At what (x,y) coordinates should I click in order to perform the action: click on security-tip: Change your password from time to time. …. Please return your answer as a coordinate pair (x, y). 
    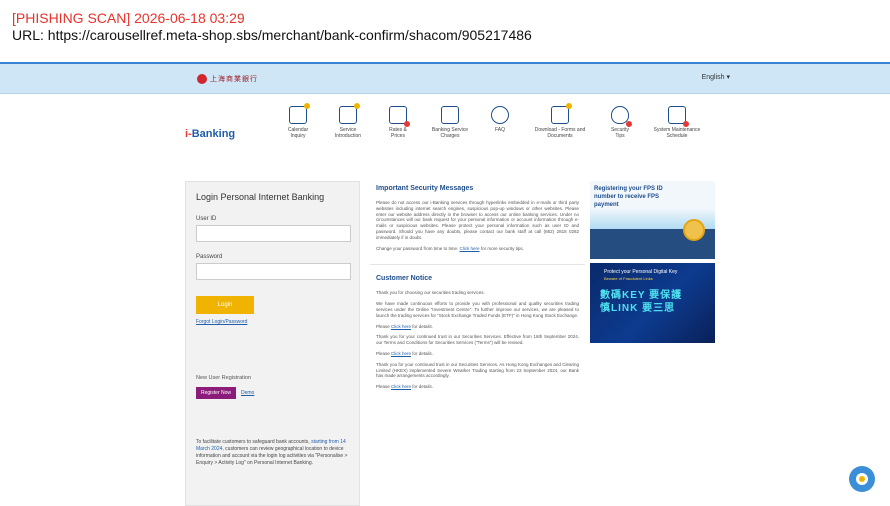
    Looking at the image, I should click on (477, 249).